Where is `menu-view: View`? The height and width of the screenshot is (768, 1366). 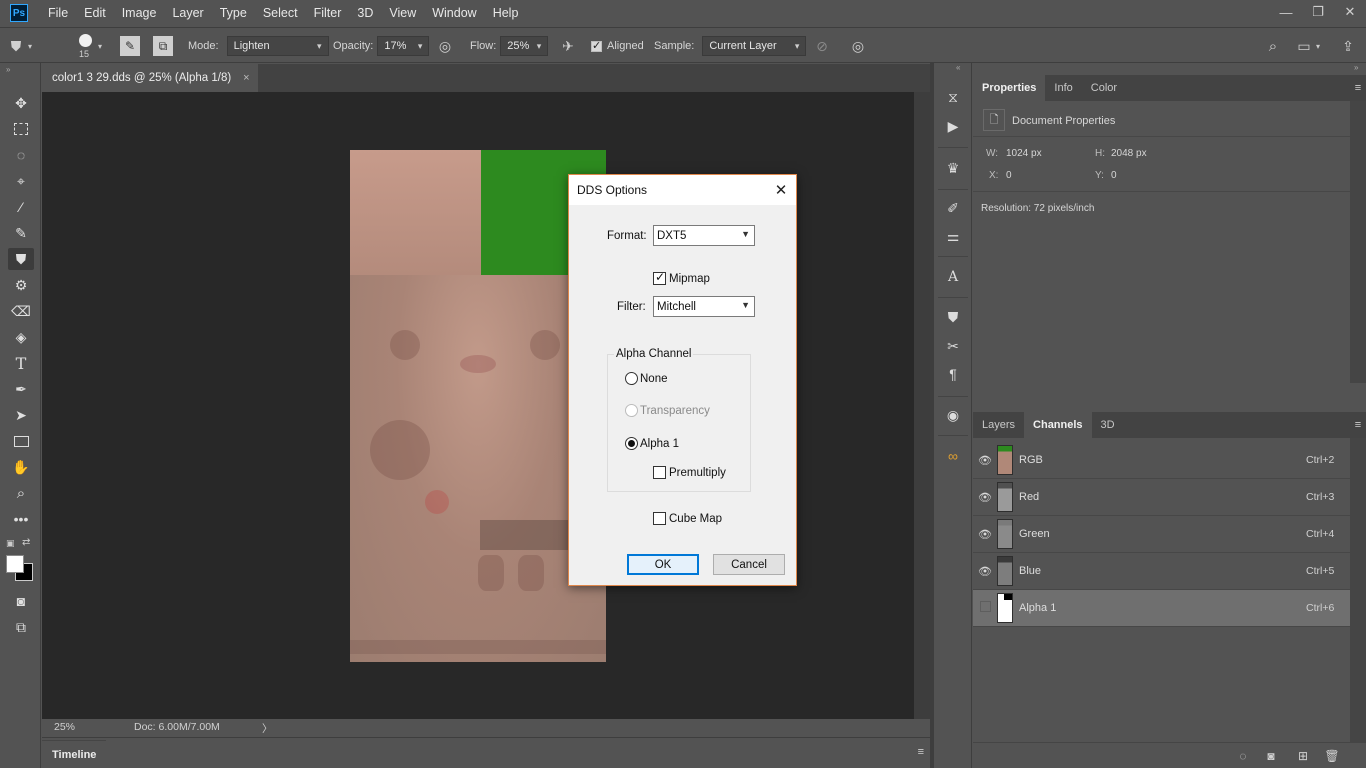 menu-view: View is located at coordinates (402, 13).